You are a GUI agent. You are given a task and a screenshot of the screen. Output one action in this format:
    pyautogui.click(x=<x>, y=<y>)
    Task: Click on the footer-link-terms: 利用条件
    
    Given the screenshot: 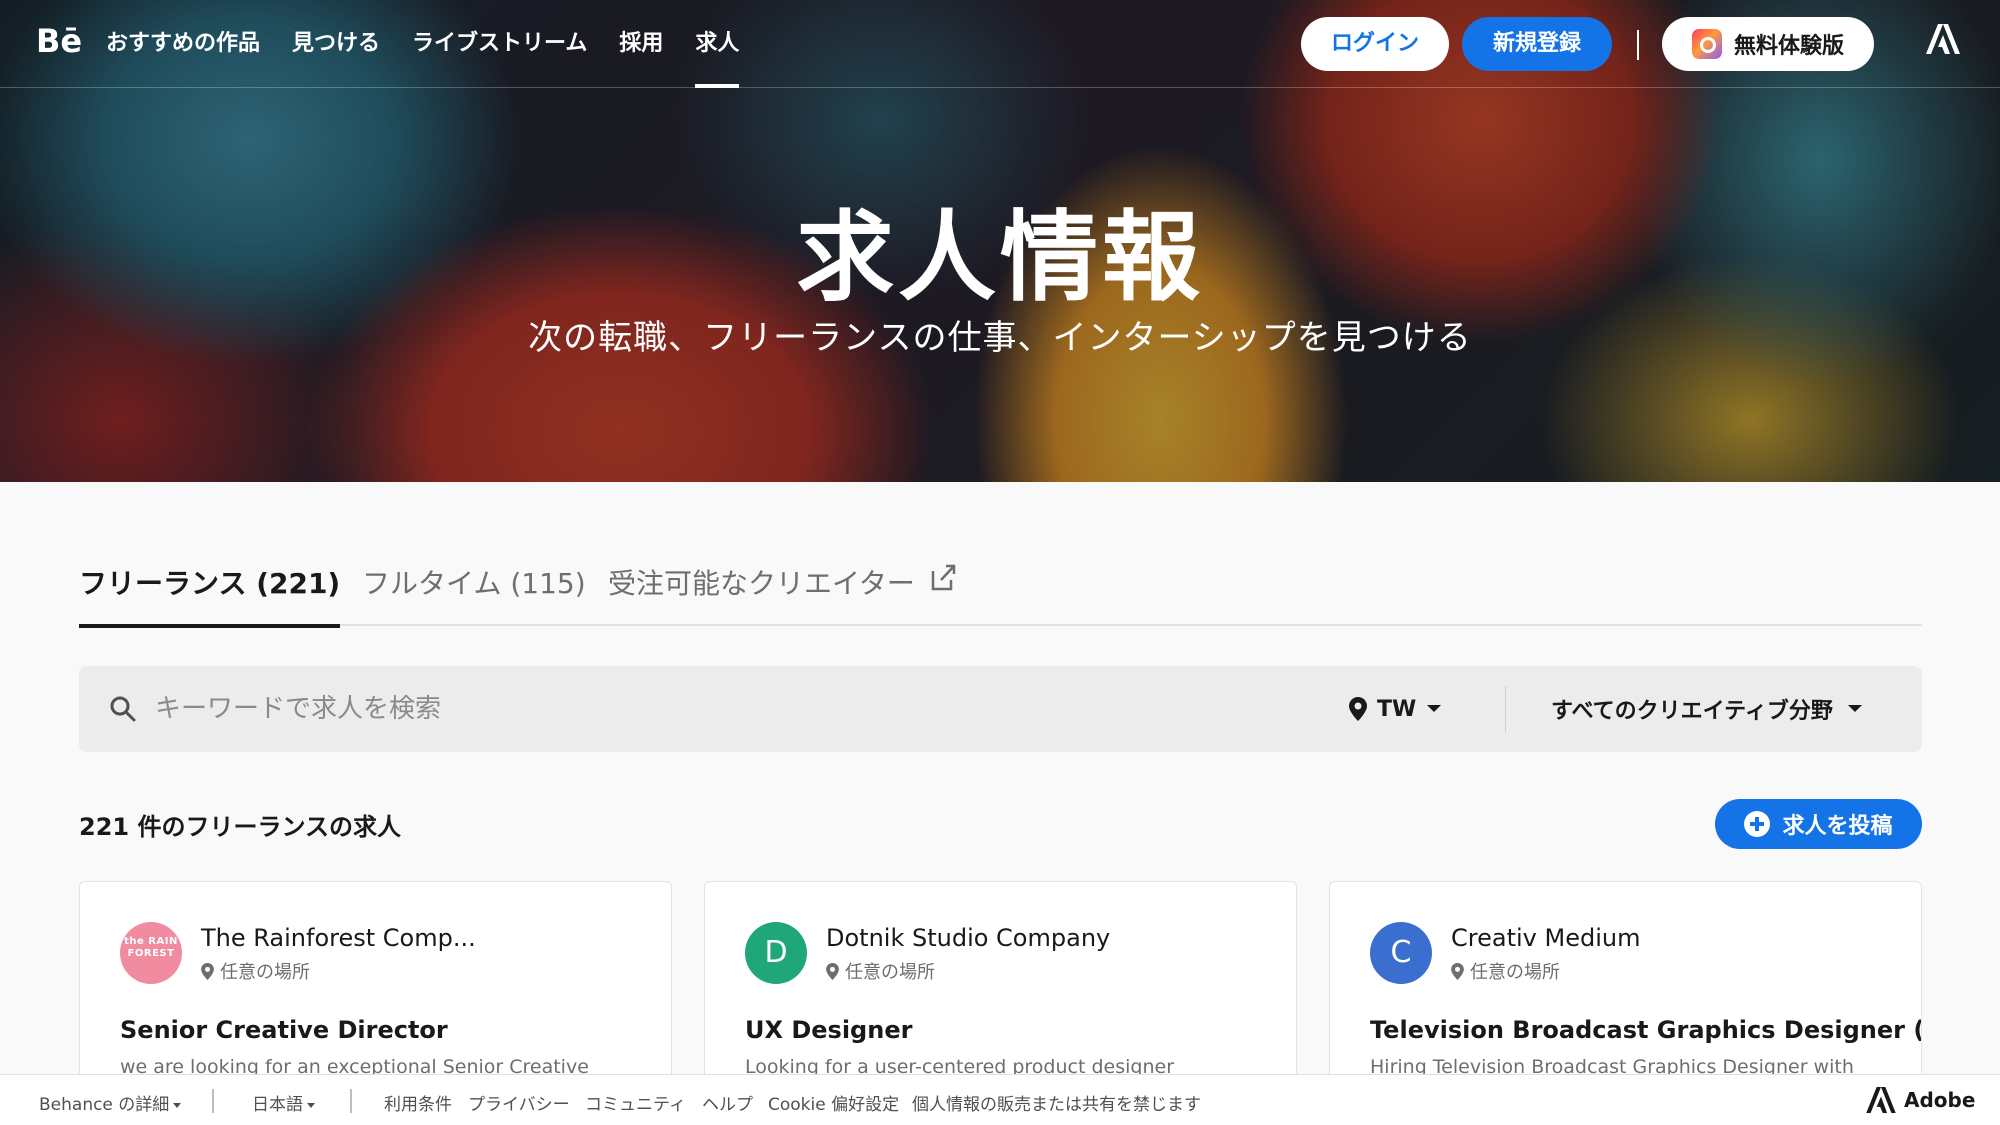 What is the action you would take?
    pyautogui.click(x=418, y=1102)
    